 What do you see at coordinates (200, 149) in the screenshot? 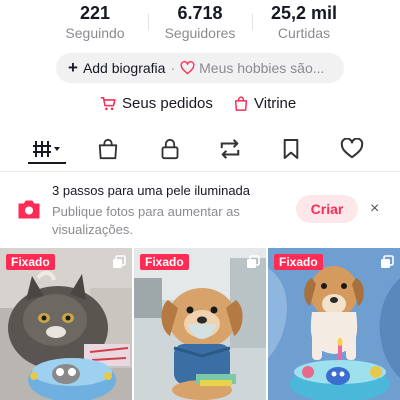
I see `profile-tabs` at bounding box center [200, 149].